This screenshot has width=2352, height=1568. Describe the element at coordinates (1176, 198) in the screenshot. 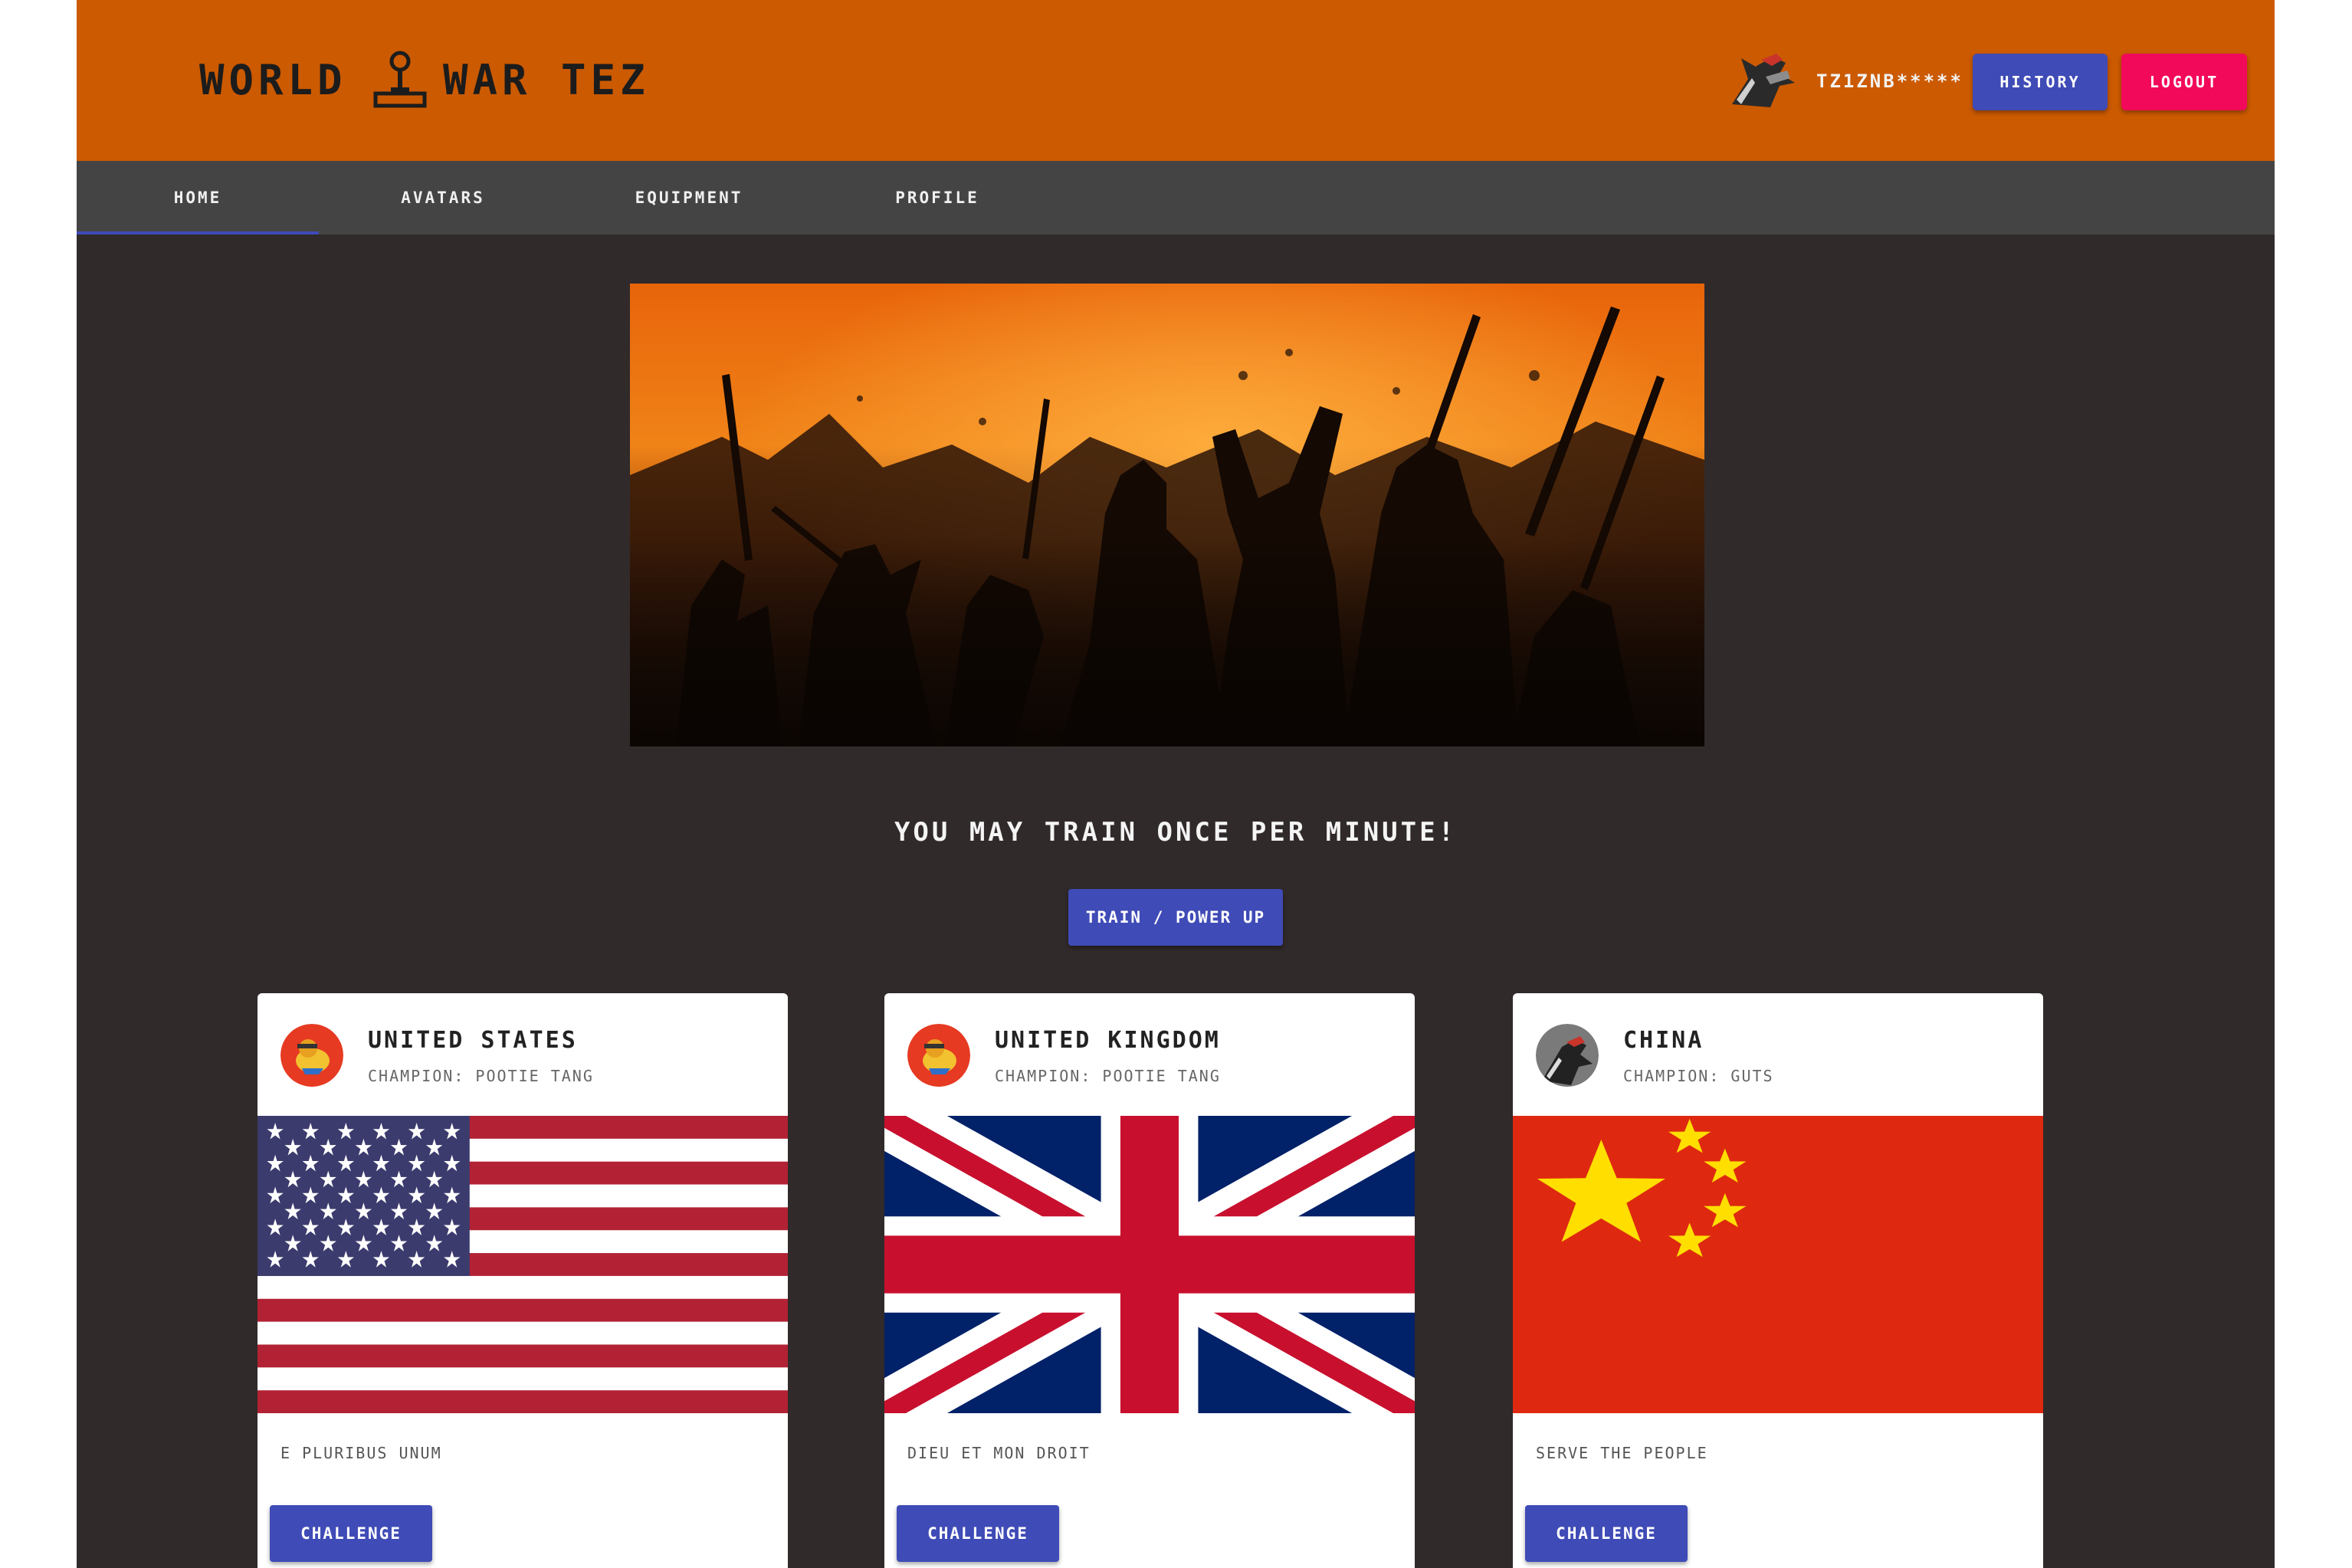

I see `nav-tabs: HOME AVATARS EQUIPMENT PROFILE` at that location.